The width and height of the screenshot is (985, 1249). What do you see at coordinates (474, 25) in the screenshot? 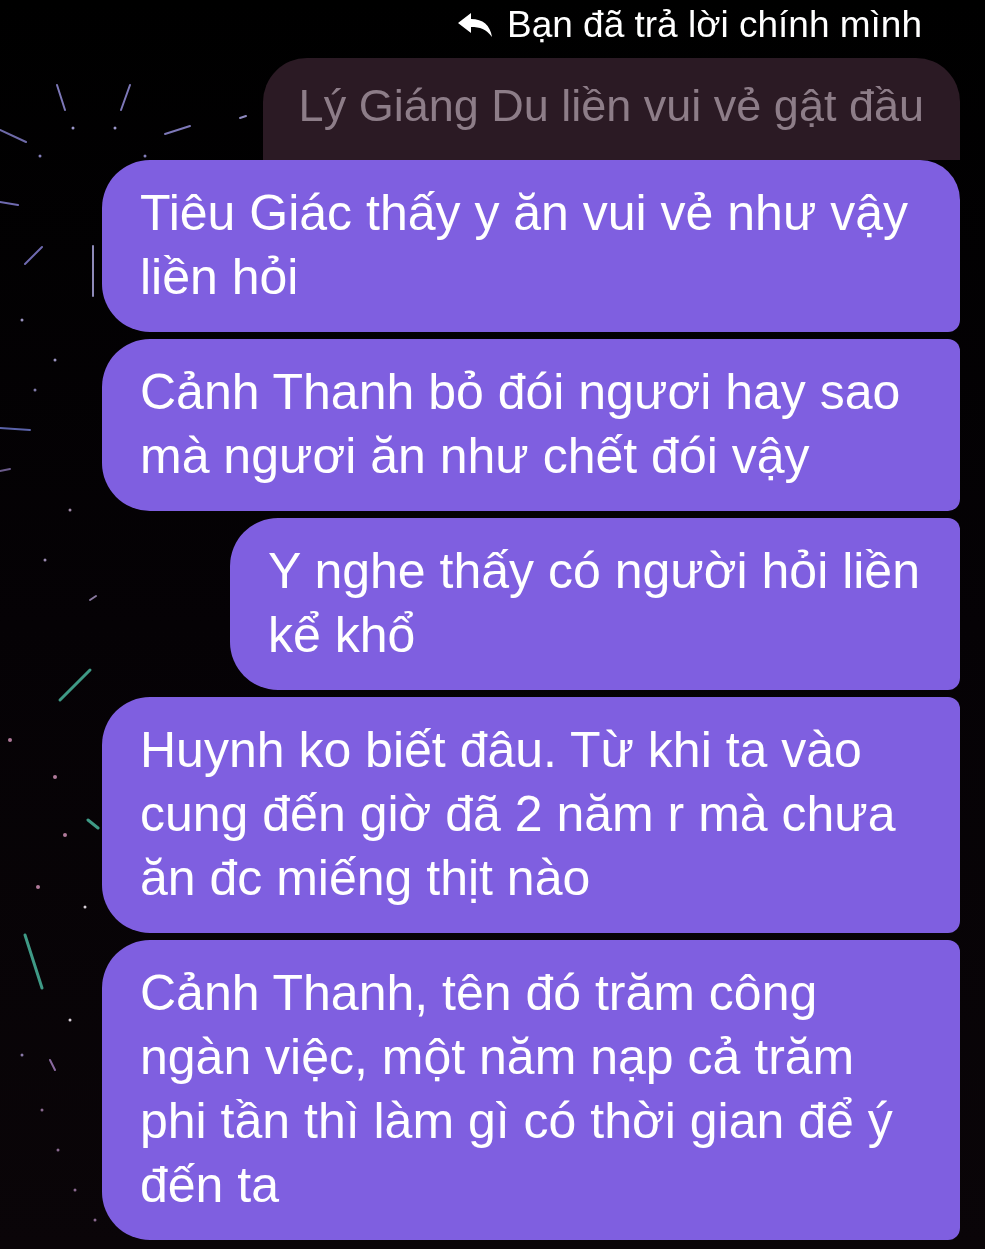
I see `reply-arrow-icon` at bounding box center [474, 25].